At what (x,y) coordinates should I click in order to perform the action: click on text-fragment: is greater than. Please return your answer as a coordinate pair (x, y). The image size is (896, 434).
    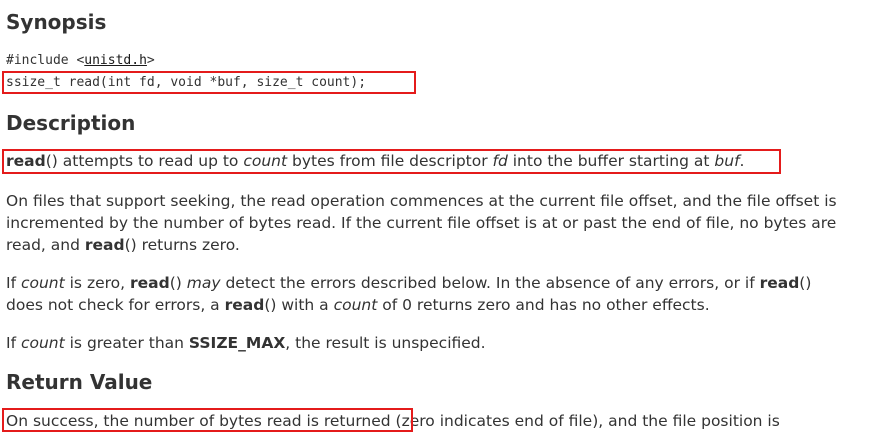
    Looking at the image, I should click on (126, 343).